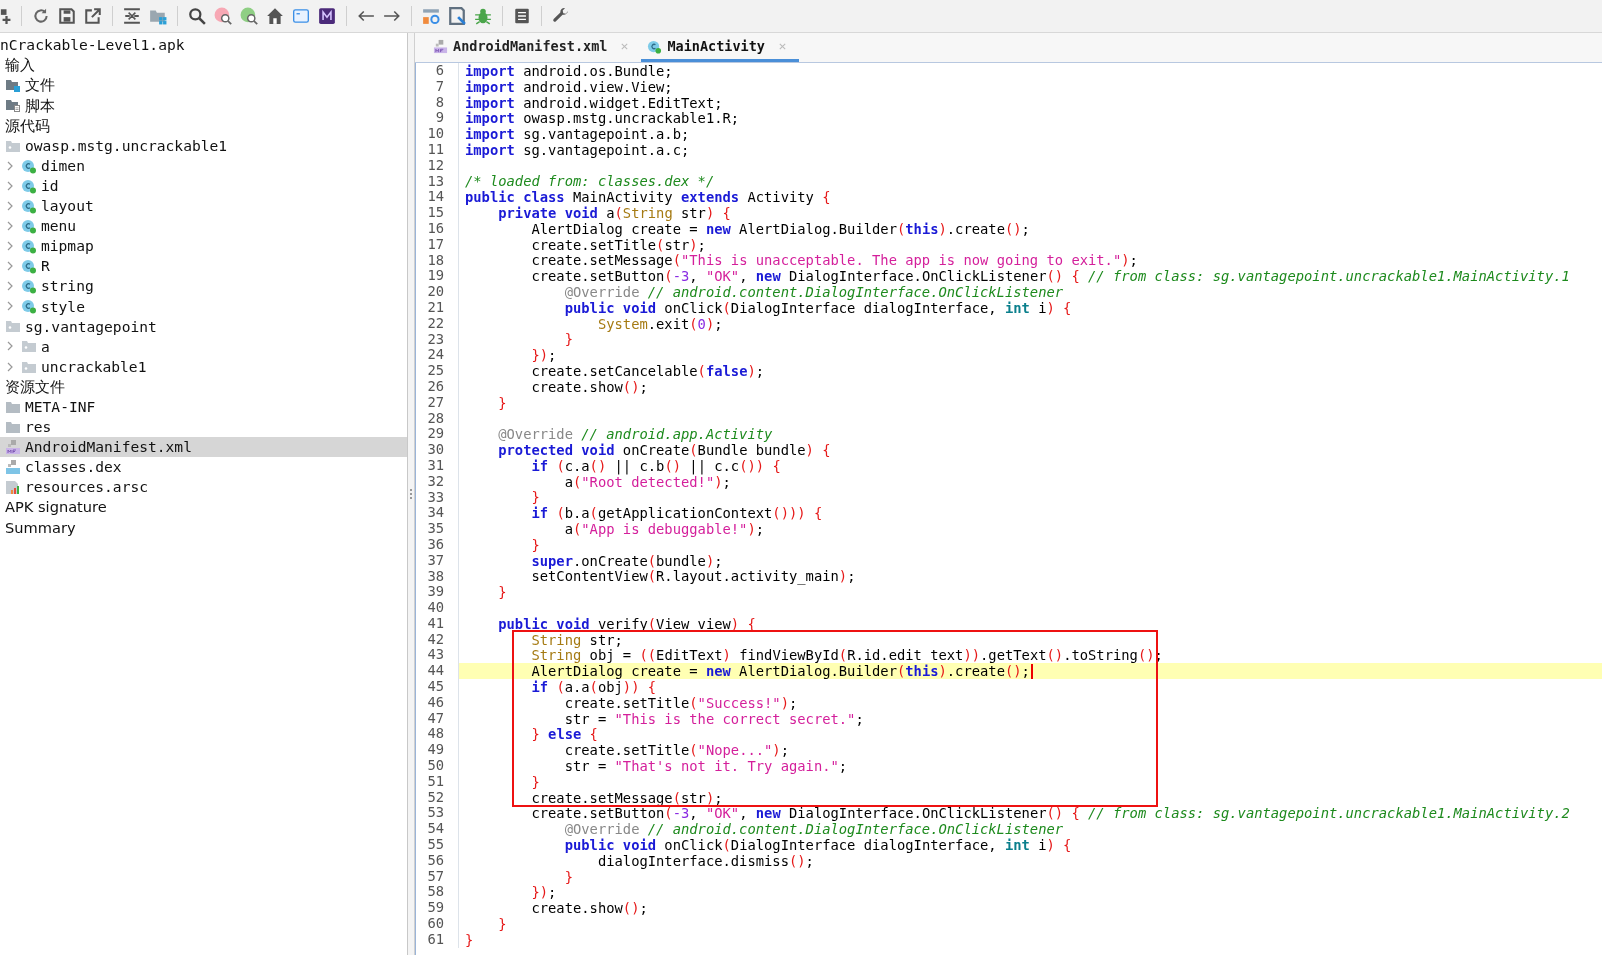  I want to click on tree-item: APK signature, so click(203, 507).